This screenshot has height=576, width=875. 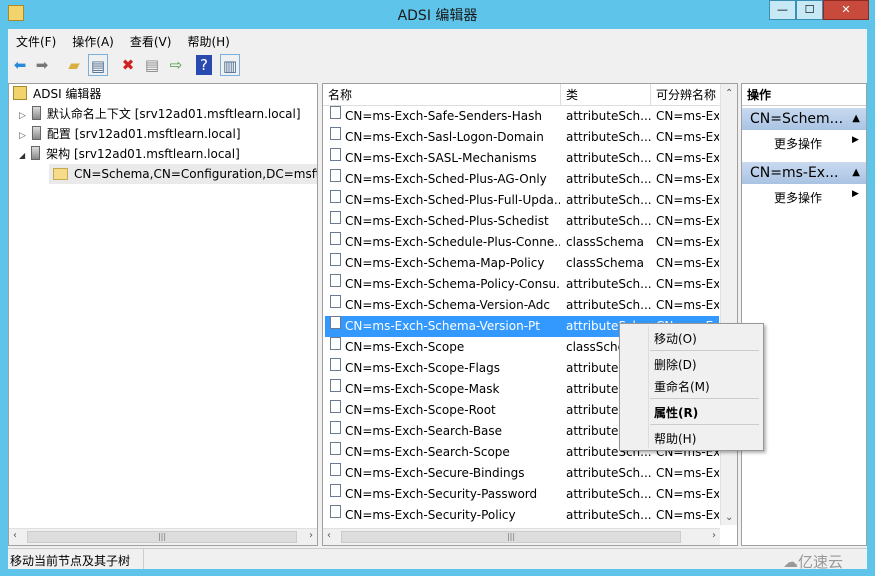 What do you see at coordinates (57, 94) in the screenshot?
I see `tree-root: ADSI 编辑器` at bounding box center [57, 94].